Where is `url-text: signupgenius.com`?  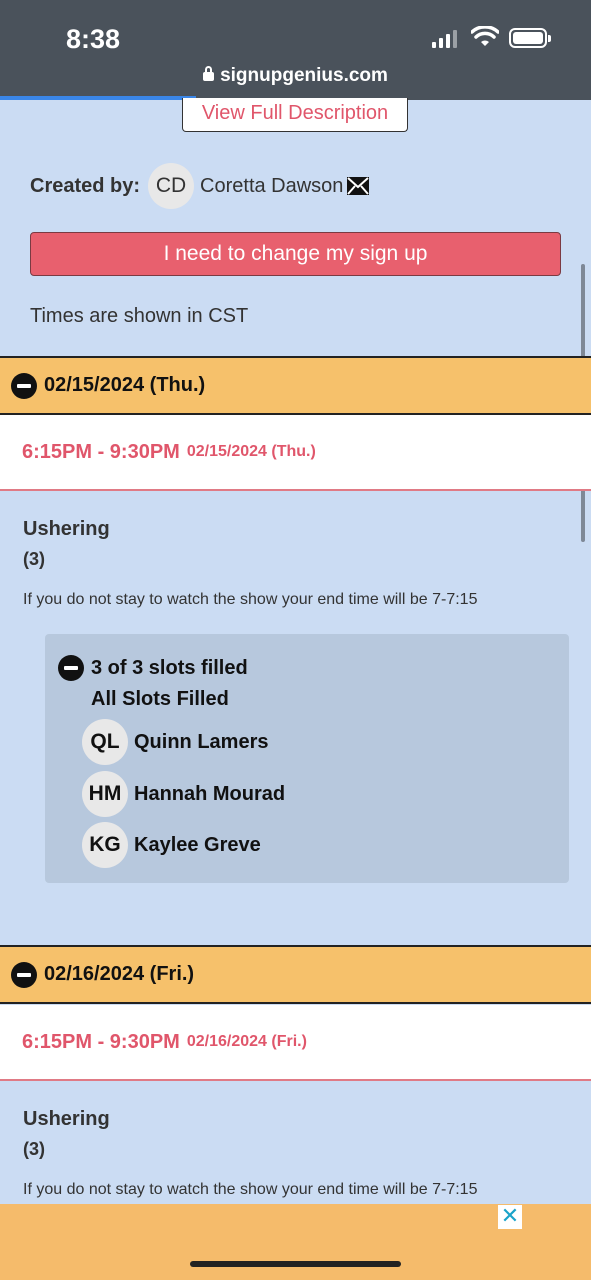 url-text: signupgenius.com is located at coordinates (304, 75).